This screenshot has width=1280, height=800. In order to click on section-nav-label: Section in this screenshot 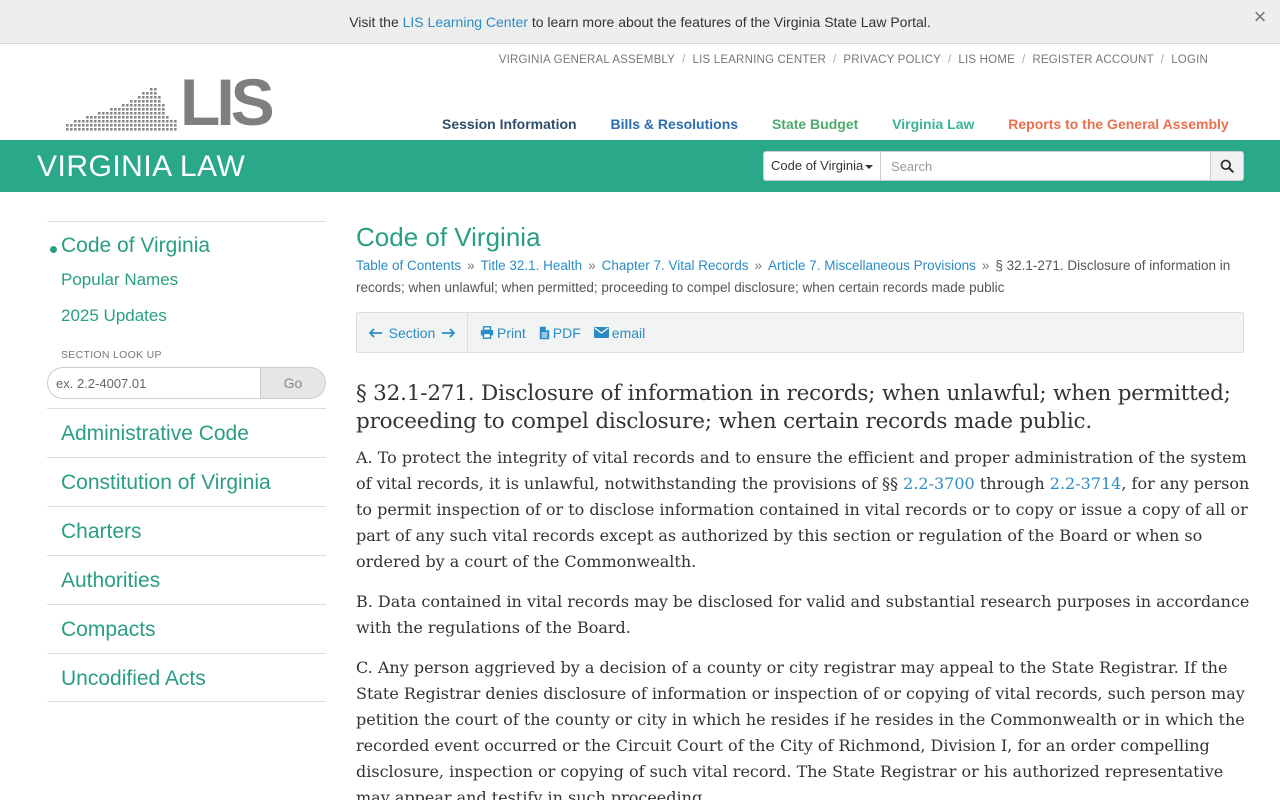, I will do `click(412, 332)`.